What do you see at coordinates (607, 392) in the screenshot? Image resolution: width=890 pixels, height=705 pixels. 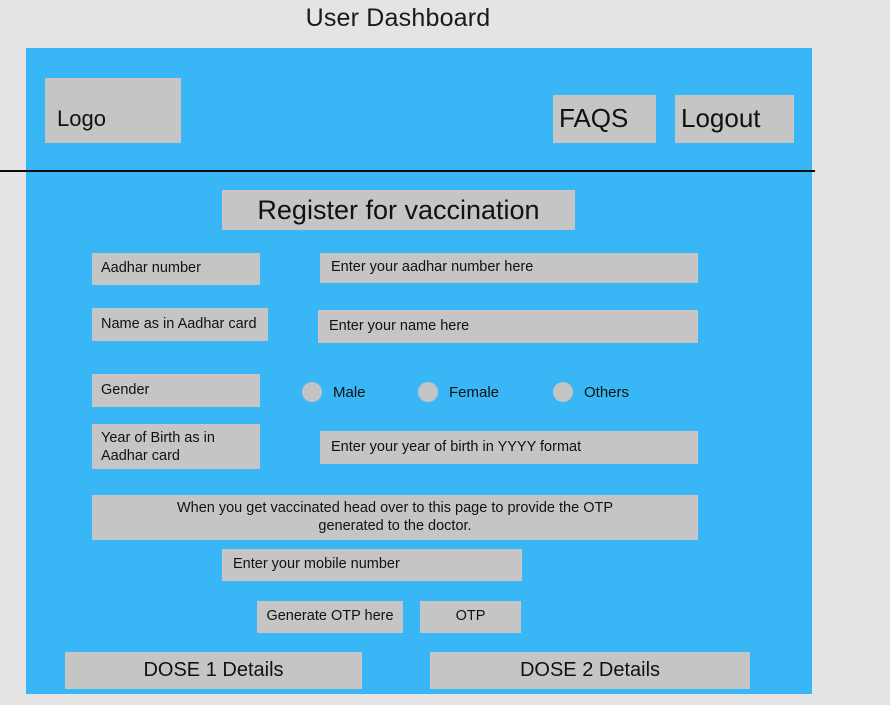 I see `radio-label-others: Others` at bounding box center [607, 392].